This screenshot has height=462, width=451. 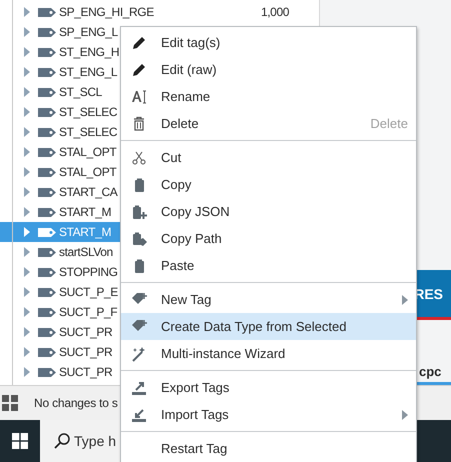 What do you see at coordinates (106, 12) in the screenshot?
I see `tag-name: SP_ENG_HI_RGE` at bounding box center [106, 12].